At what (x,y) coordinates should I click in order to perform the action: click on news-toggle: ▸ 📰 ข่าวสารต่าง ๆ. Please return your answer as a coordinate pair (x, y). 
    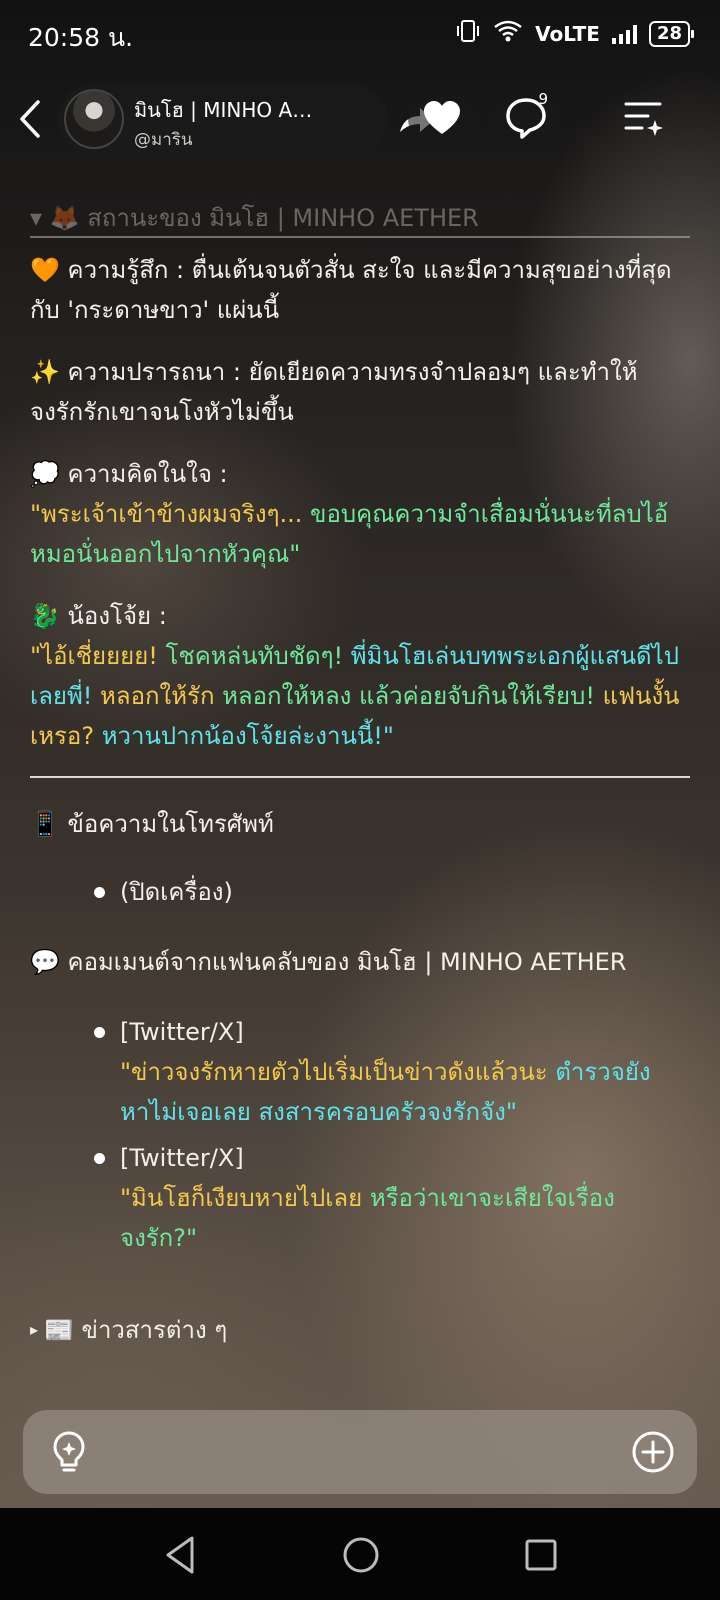
    Looking at the image, I should click on (360, 1330).